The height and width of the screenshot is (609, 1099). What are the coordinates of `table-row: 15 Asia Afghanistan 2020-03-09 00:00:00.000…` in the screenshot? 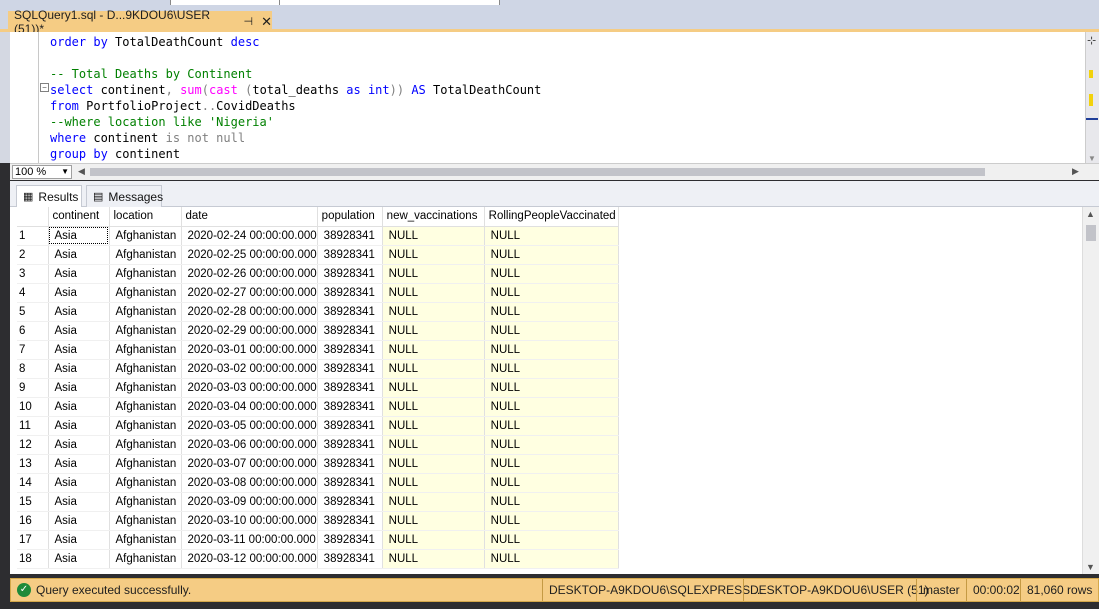 It's located at (318, 502).